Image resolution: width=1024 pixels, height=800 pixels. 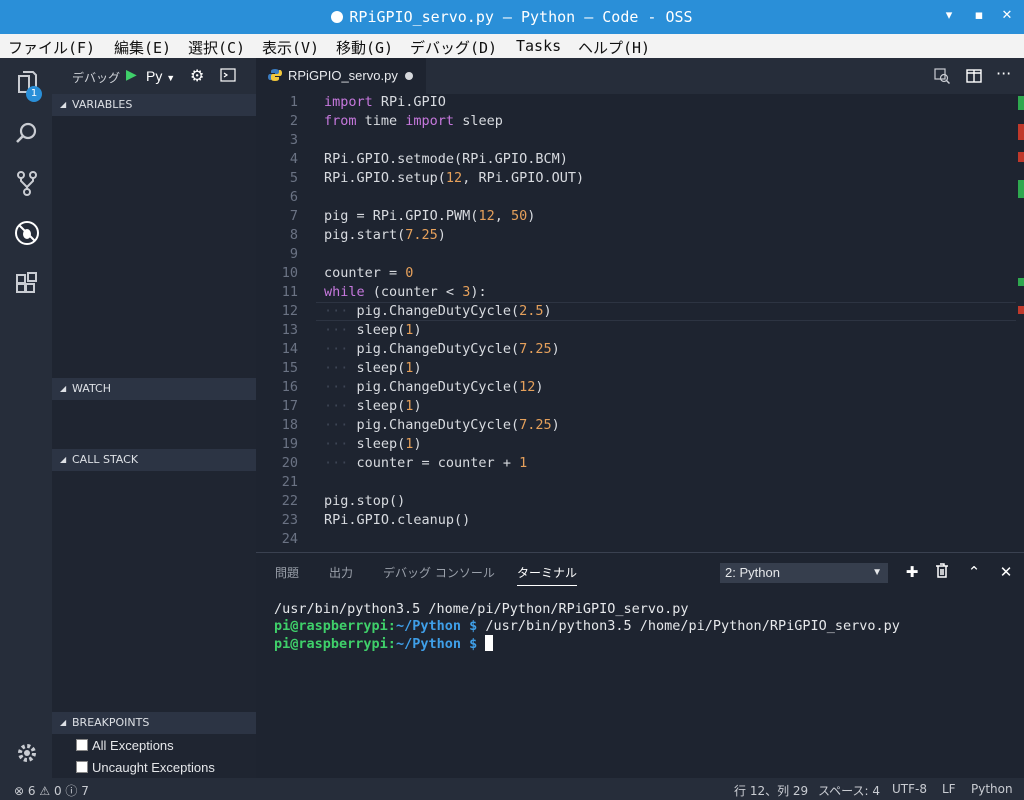 I want to click on line-number: 17, so click(x=289, y=406).